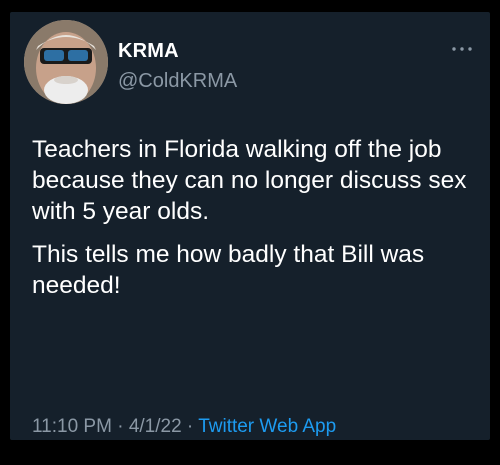 The image size is (500, 465). I want to click on tweet-time: 11:10 PM, so click(72, 426).